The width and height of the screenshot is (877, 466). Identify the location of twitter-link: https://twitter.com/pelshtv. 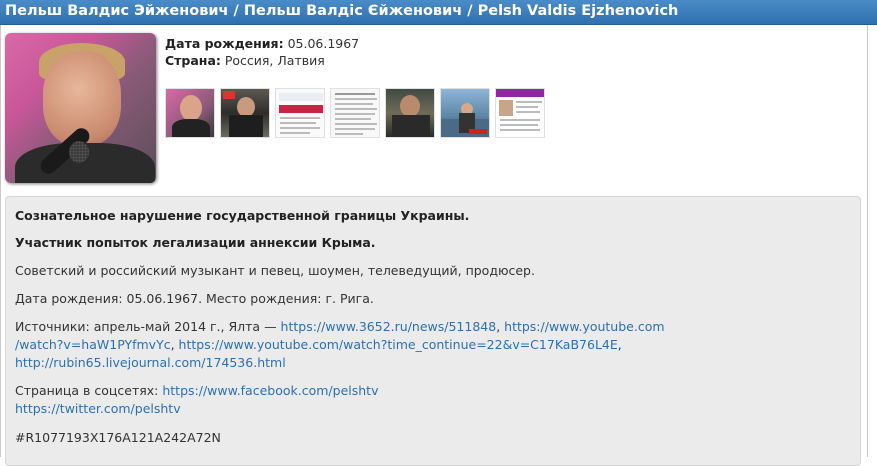
(98, 408).